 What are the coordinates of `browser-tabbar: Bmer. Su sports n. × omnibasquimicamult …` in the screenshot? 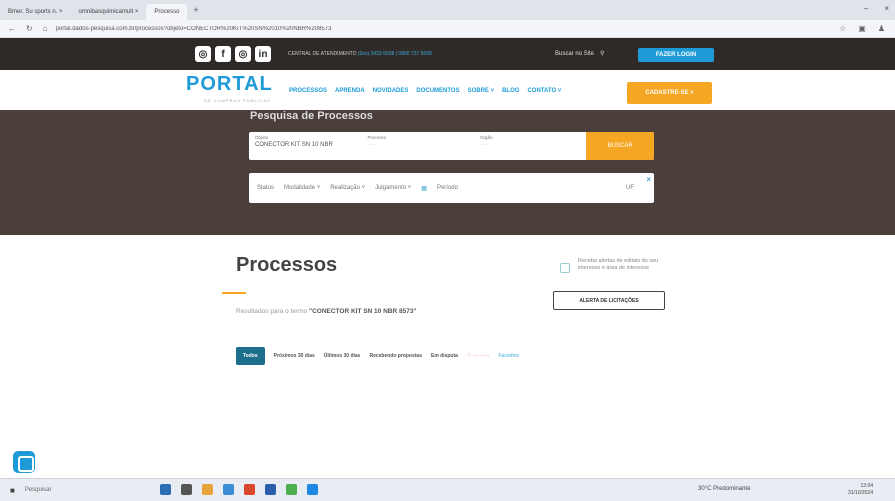 It's located at (447, 10).